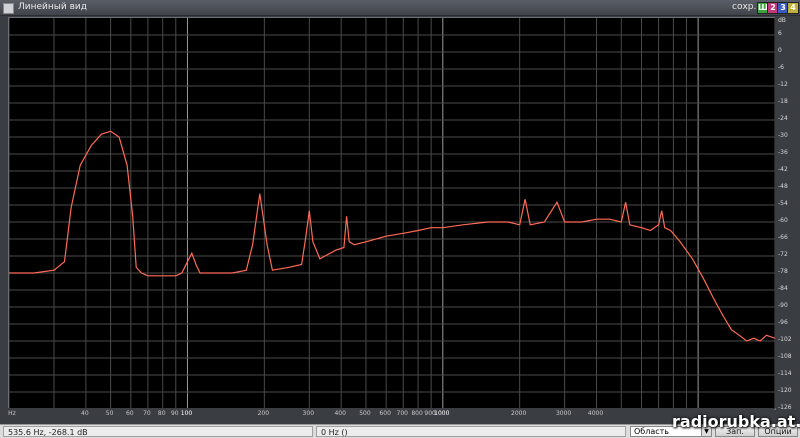 This screenshot has width=800, height=438. Describe the element at coordinates (785, 373) in the screenshot. I see `y-tick-label: -114` at that location.